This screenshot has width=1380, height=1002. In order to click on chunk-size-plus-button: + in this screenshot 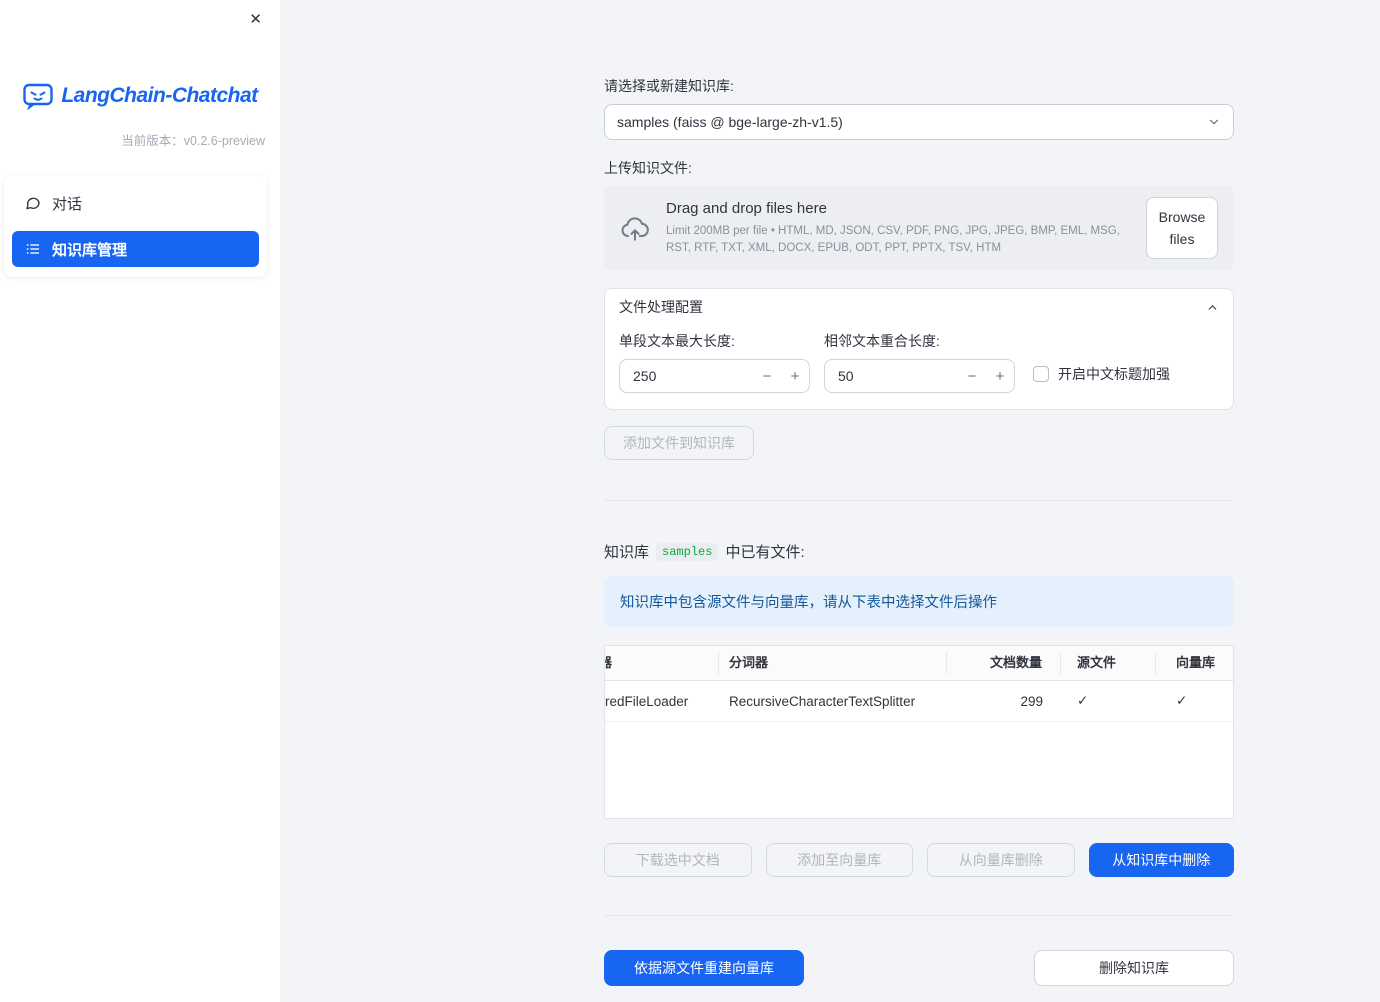, I will do `click(795, 376)`.